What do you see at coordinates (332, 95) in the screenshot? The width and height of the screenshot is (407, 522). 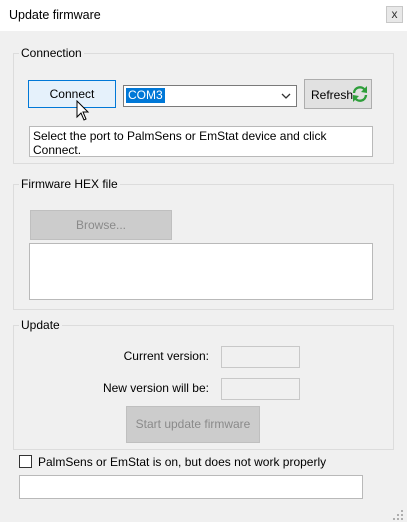 I see `refresh-button-label: Refresh` at bounding box center [332, 95].